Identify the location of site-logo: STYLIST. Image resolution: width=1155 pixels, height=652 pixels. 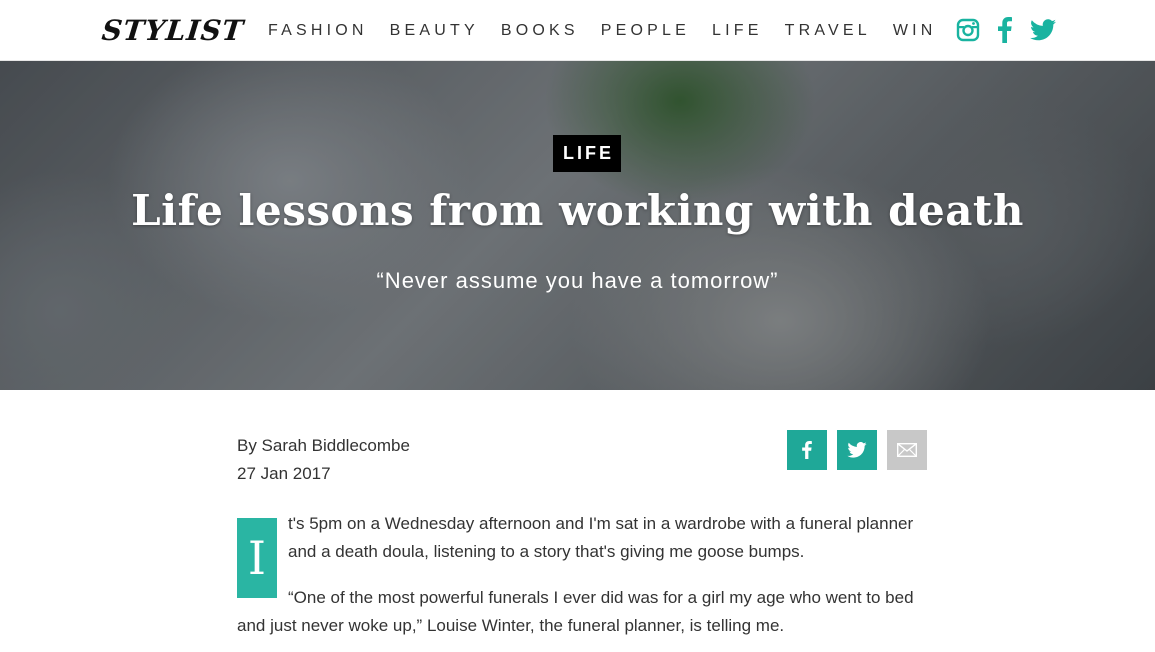
(172, 30).